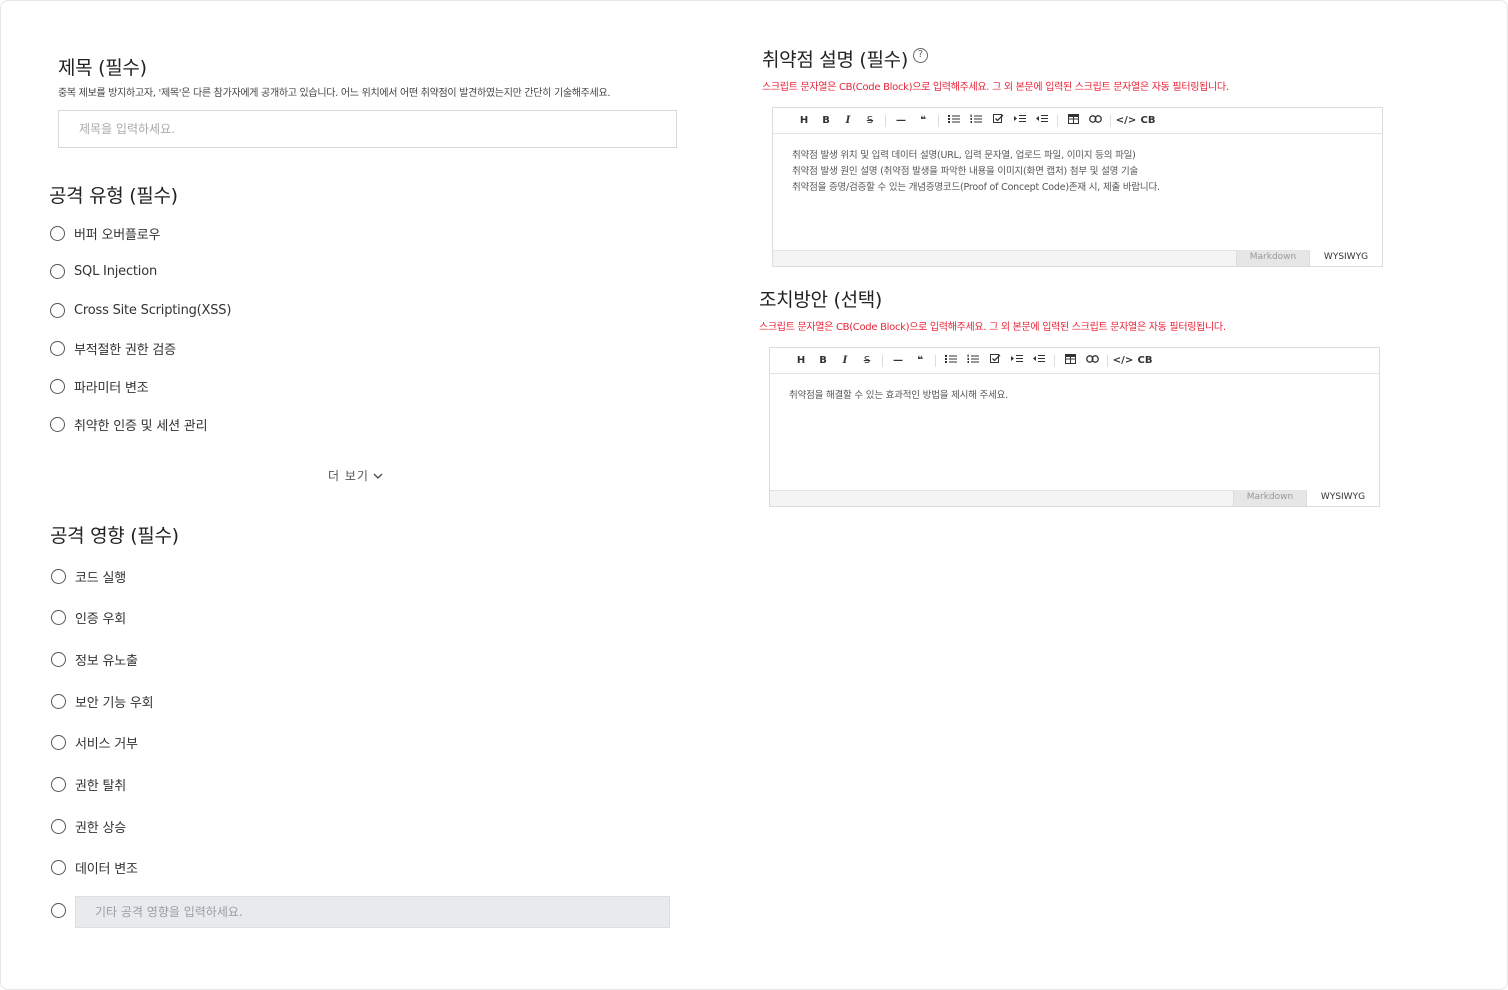 The width and height of the screenshot is (1508, 990). Describe the element at coordinates (153, 310) in the screenshot. I see `option-label: Cross Site Scripting(XSS)` at that location.